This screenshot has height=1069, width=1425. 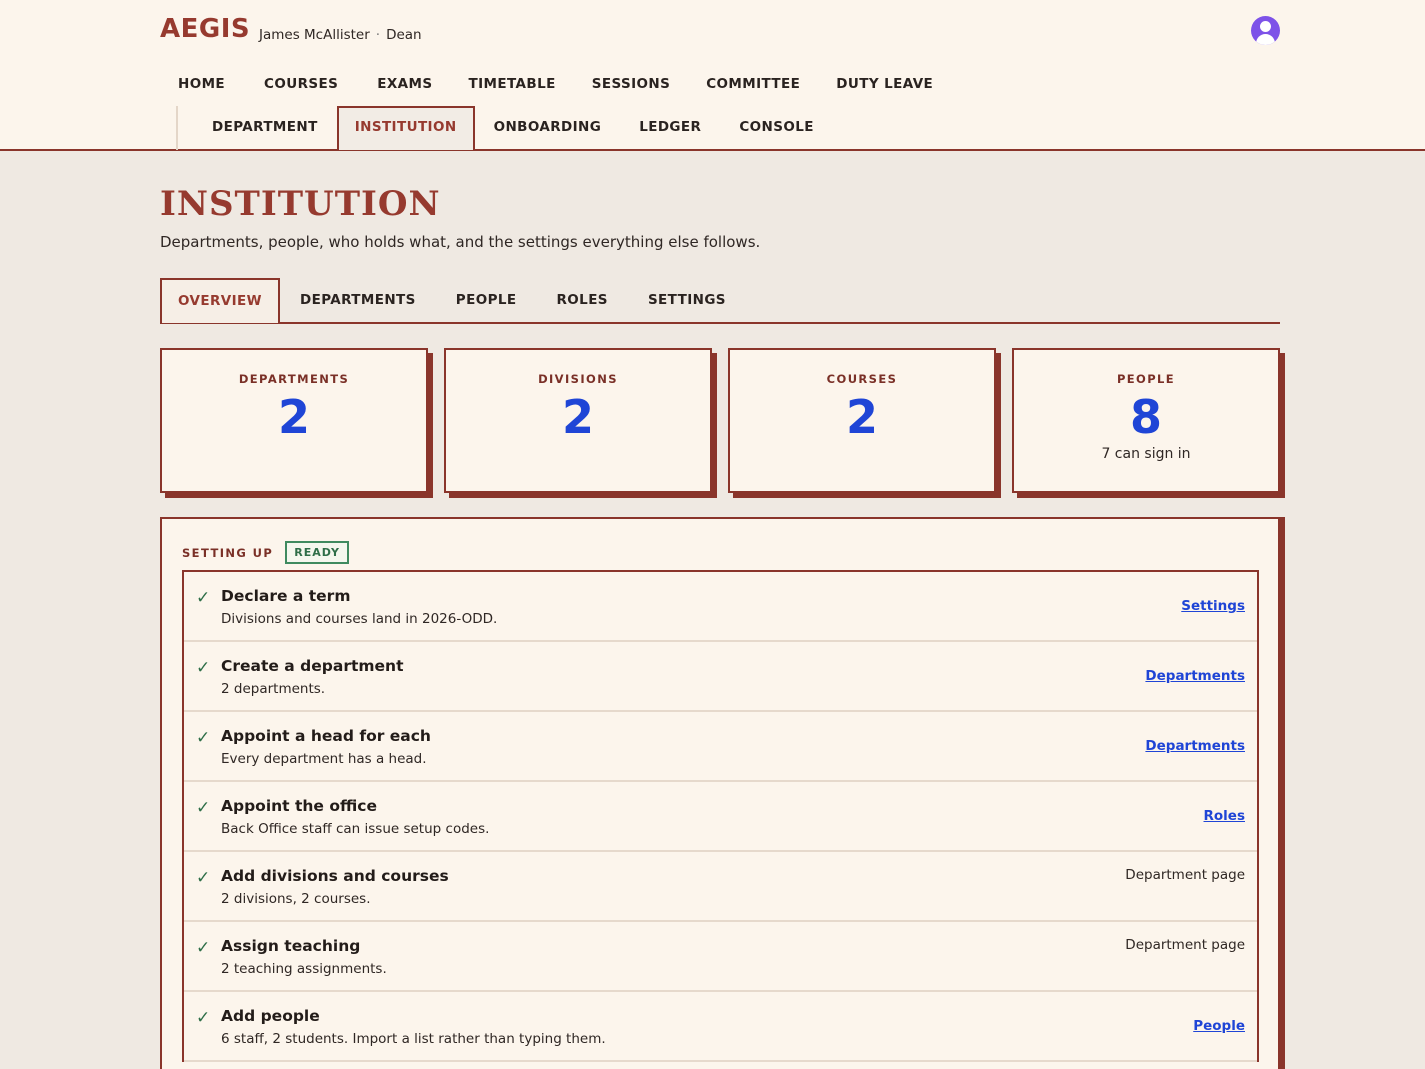 What do you see at coordinates (578, 379) in the screenshot?
I see `stat-label: DIVISIONS` at bounding box center [578, 379].